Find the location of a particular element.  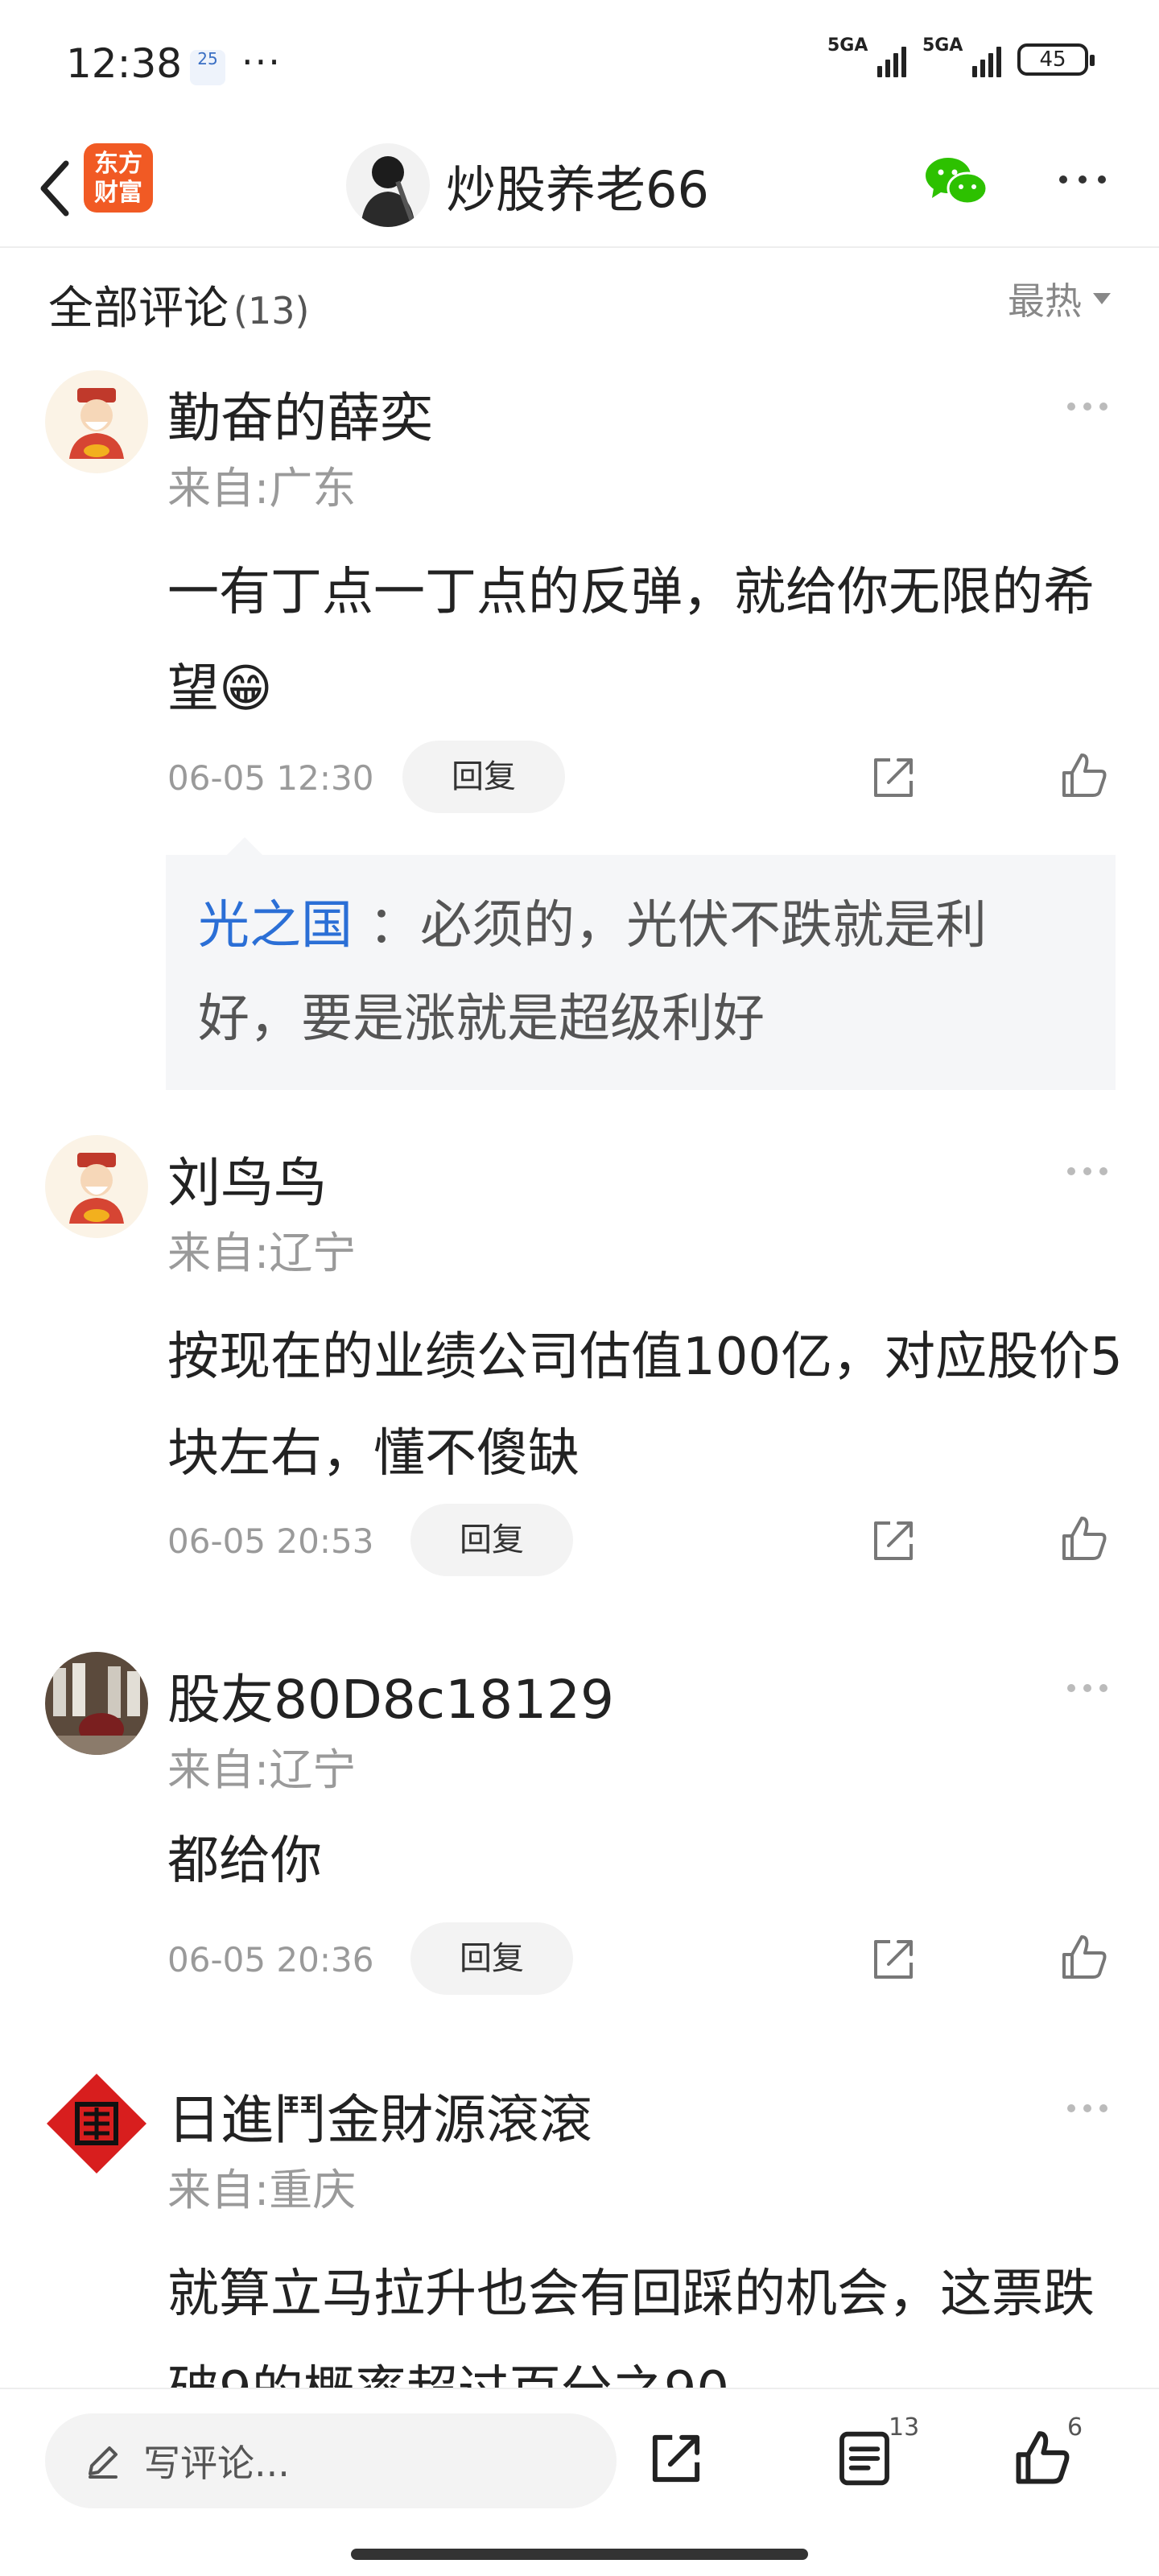

battery-level: 45 is located at coordinates (1052, 59).